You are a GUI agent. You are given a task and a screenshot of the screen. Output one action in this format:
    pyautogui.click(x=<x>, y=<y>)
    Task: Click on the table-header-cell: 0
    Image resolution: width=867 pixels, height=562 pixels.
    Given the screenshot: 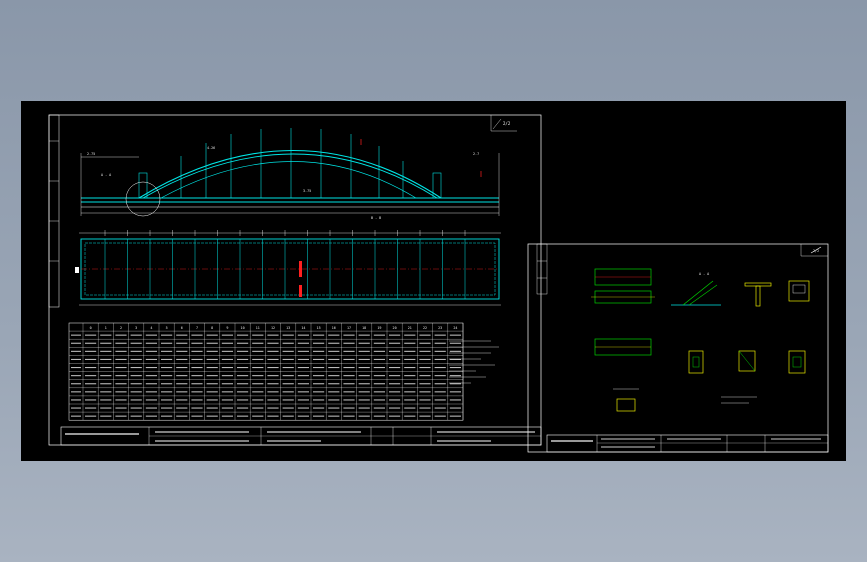 What is the action you would take?
    pyautogui.click(x=91, y=328)
    